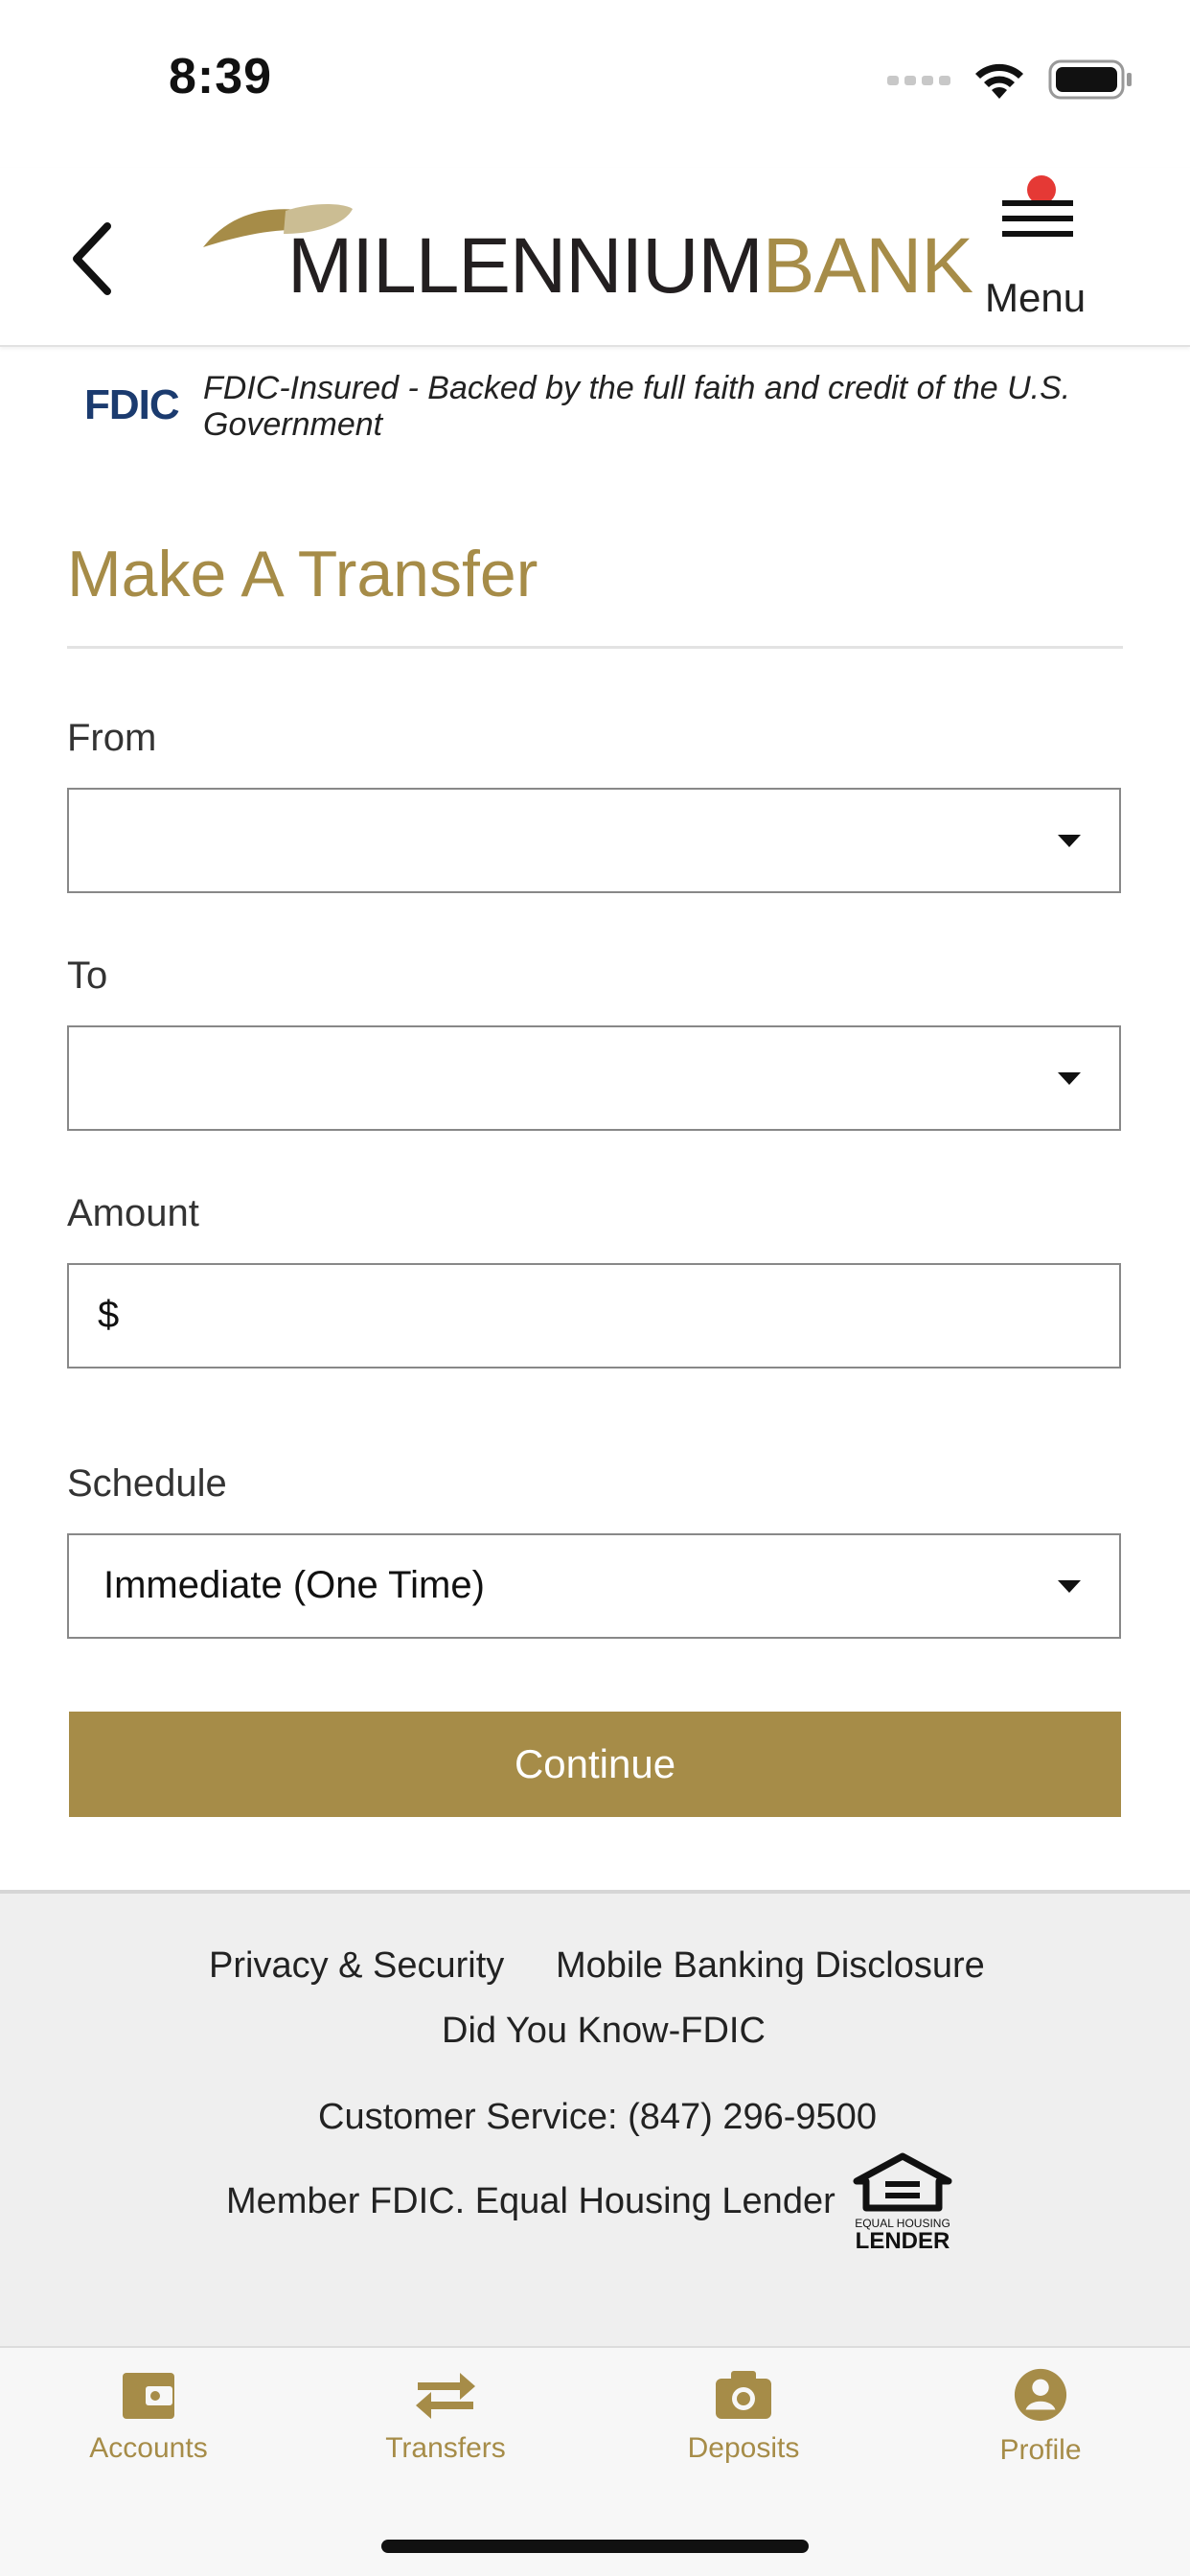  What do you see at coordinates (221, 76) in the screenshot?
I see `status-time: 8:39` at bounding box center [221, 76].